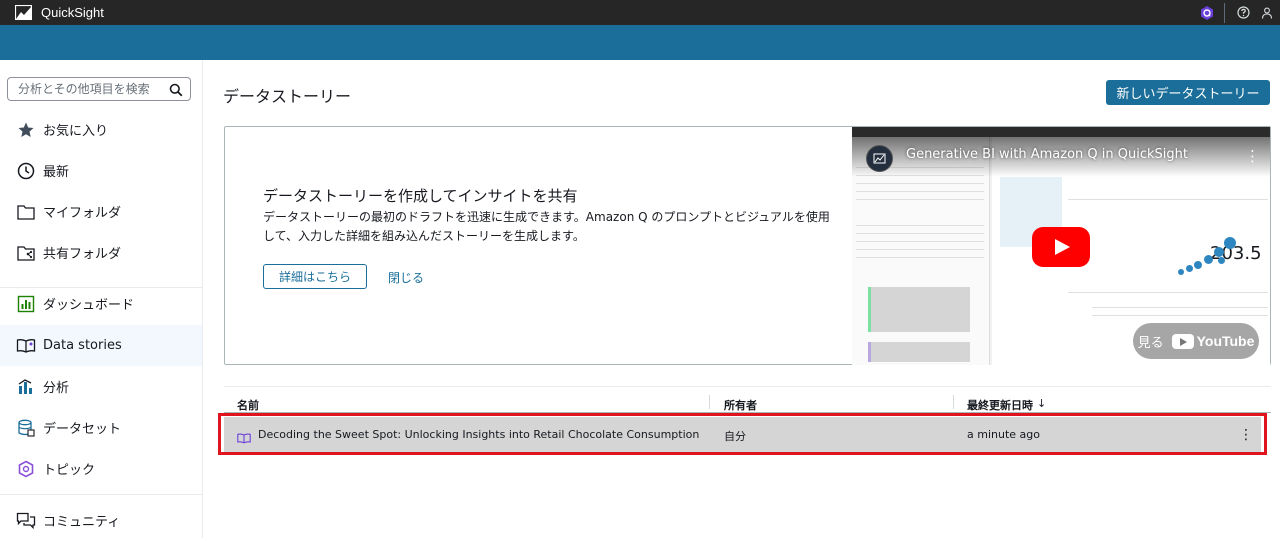  Describe the element at coordinates (1243, 13) in the screenshot. I see `help-icon` at that location.